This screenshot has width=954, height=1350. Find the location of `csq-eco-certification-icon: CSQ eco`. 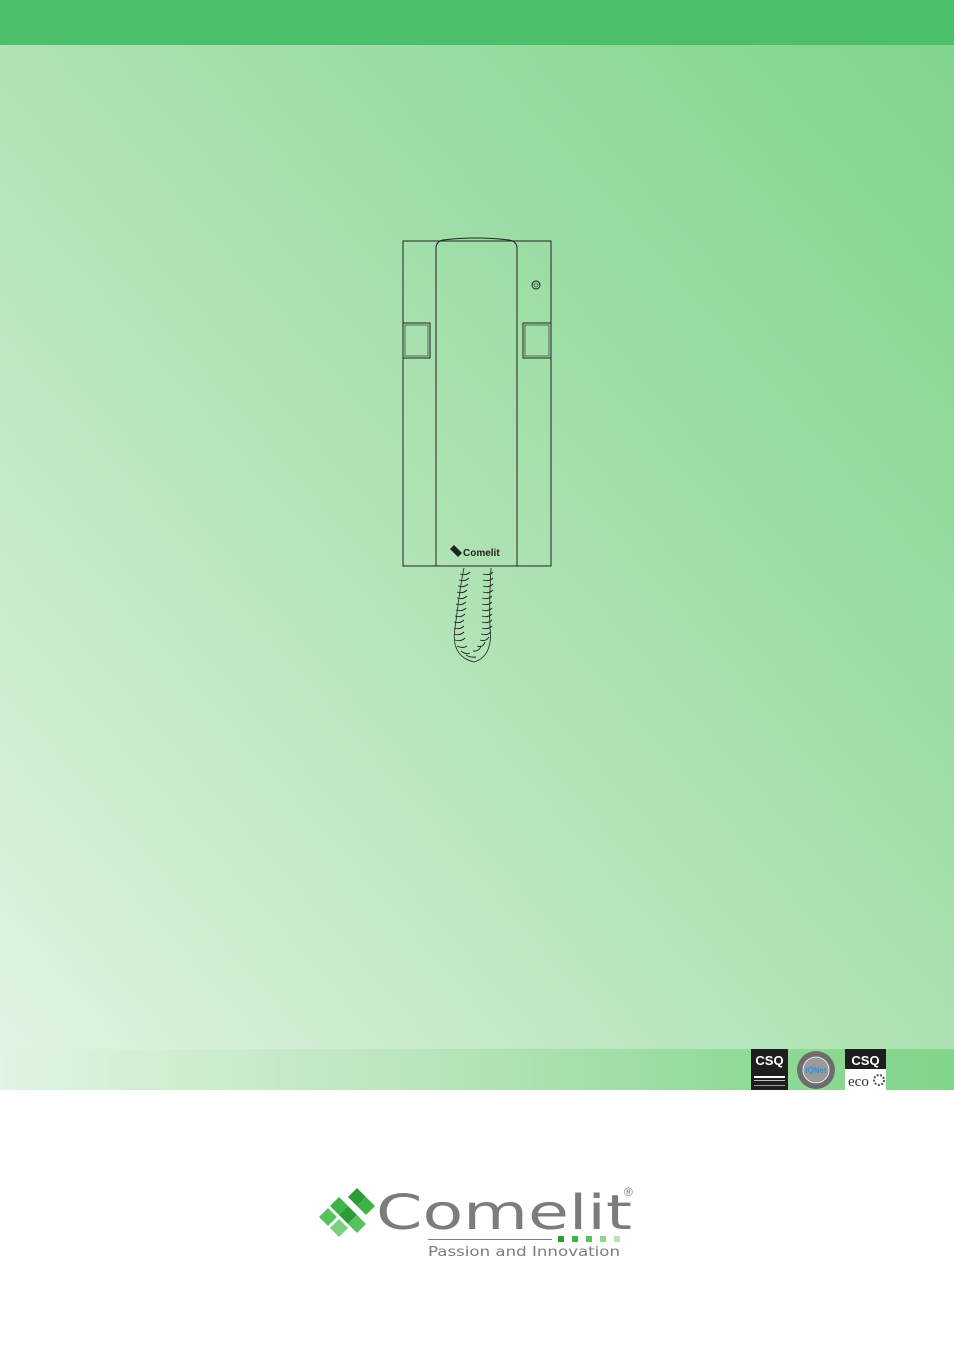

csq-eco-certification-icon: CSQ eco is located at coordinates (865, 1069).